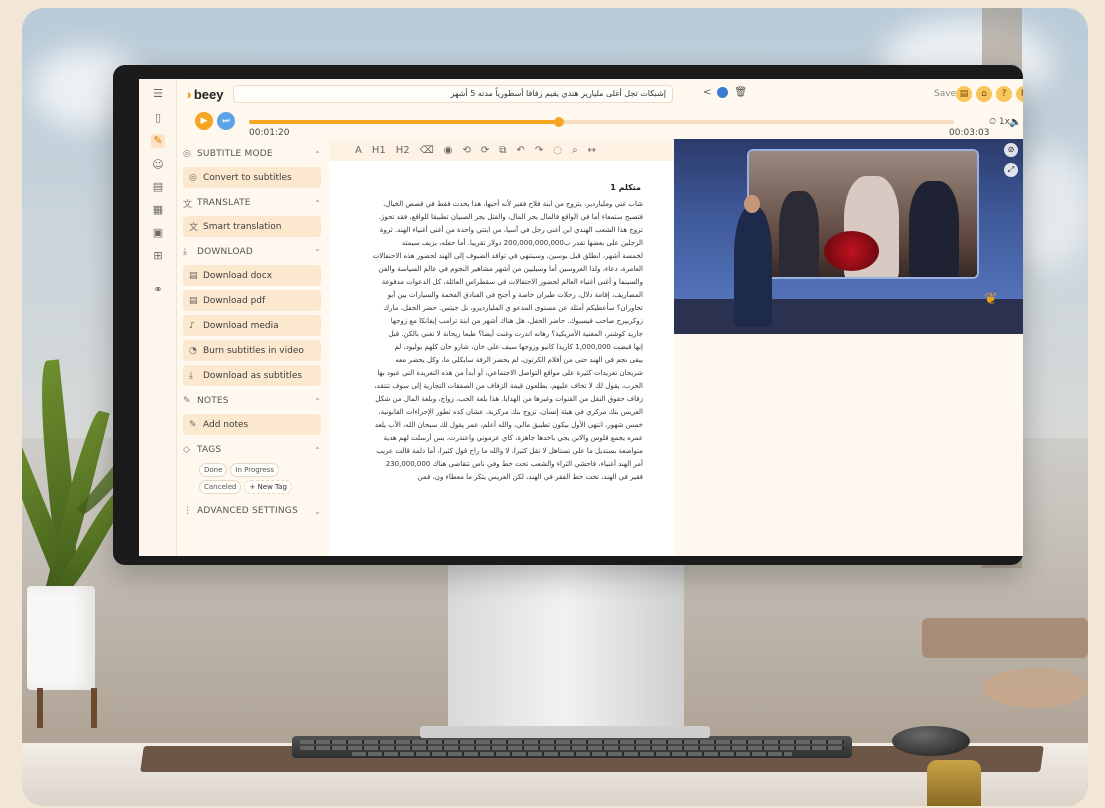 This screenshot has width=1105, height=808. I want to click on subtitles-icon: ▤, so click(158, 187).